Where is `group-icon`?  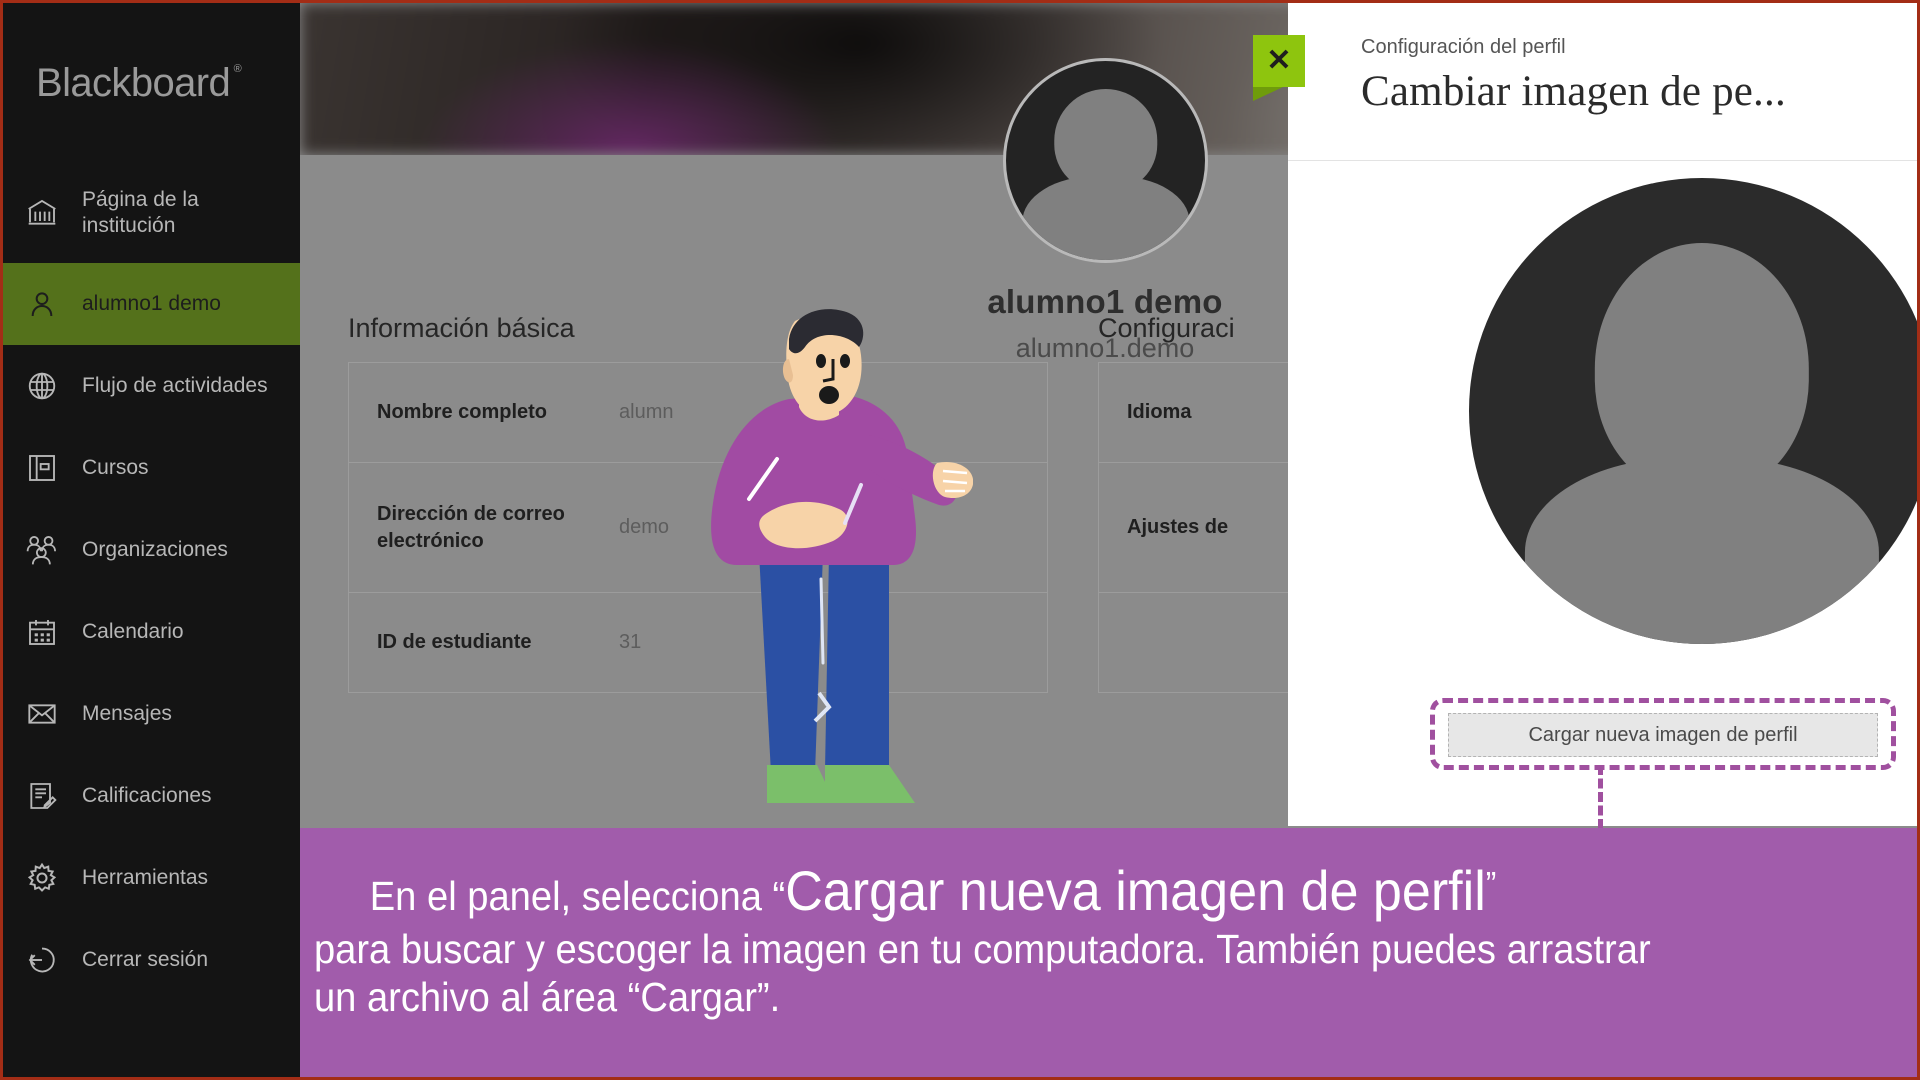 group-icon is located at coordinates (42, 550).